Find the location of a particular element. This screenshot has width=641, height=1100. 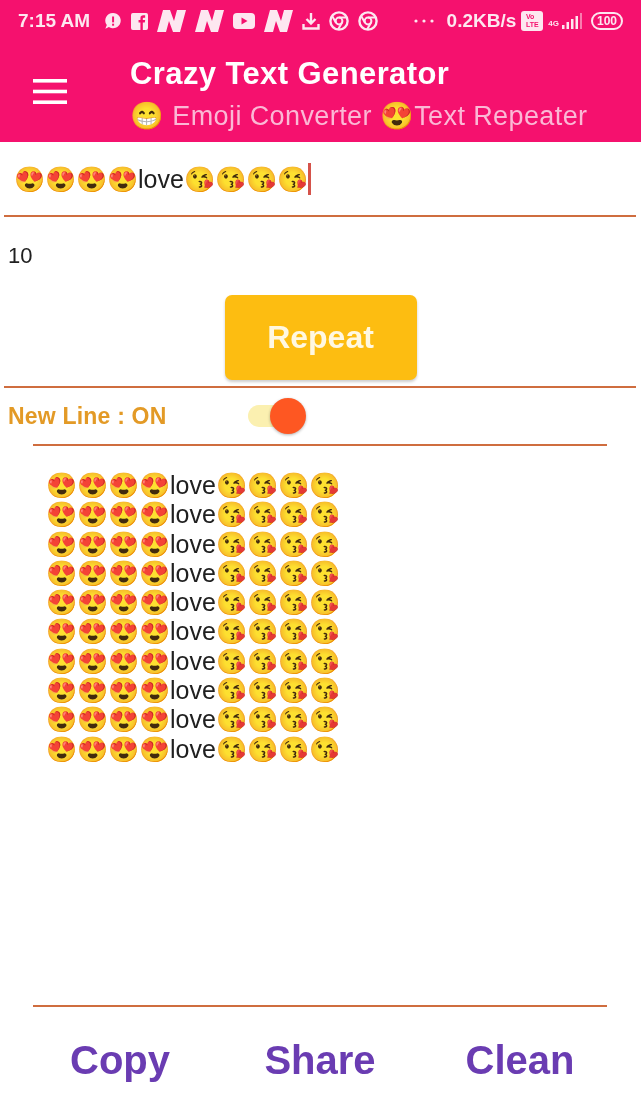

battery-indicator: 100 is located at coordinates (606, 21).